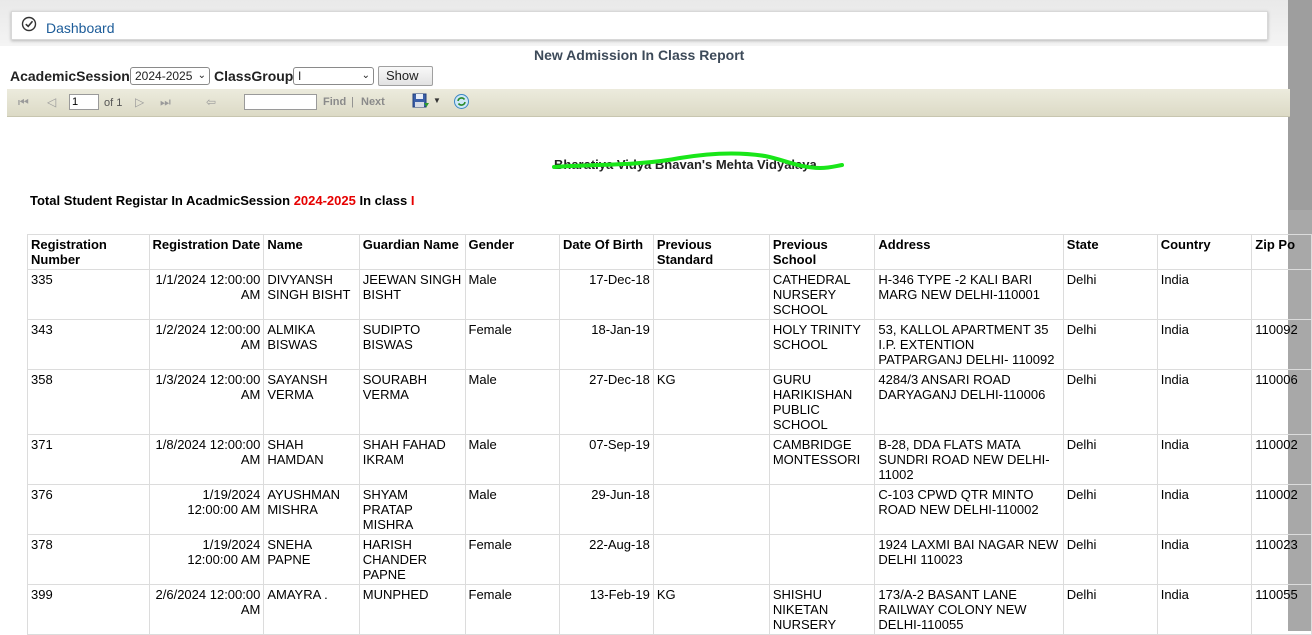 The image size is (1312, 635). What do you see at coordinates (1110, 252) in the screenshot?
I see `column-header: State` at bounding box center [1110, 252].